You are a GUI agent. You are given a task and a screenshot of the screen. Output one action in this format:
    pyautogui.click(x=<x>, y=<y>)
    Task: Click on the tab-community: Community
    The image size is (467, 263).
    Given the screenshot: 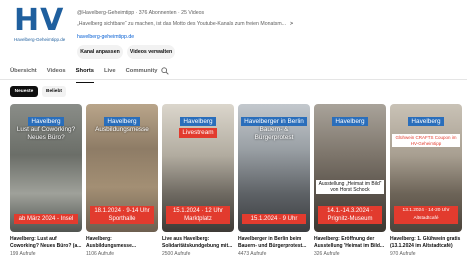 What is the action you would take?
    pyautogui.click(x=142, y=73)
    